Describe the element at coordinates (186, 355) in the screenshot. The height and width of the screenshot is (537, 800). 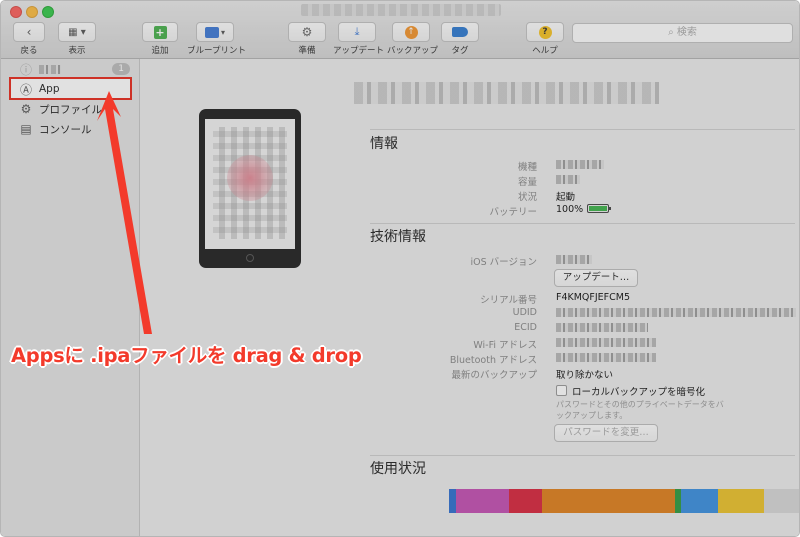
I see `annotation-text: Appsに .ipaファイルを drag & drop` at that location.